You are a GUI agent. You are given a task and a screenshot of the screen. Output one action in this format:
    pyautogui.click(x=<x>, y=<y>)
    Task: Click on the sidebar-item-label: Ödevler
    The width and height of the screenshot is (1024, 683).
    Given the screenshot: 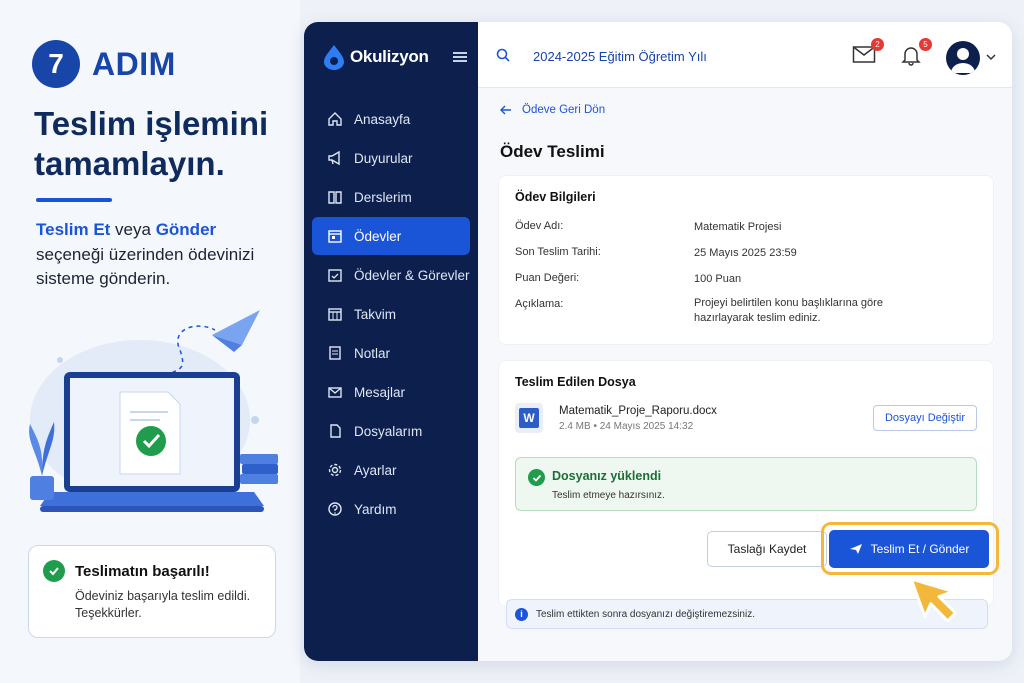 What is the action you would take?
    pyautogui.click(x=378, y=236)
    